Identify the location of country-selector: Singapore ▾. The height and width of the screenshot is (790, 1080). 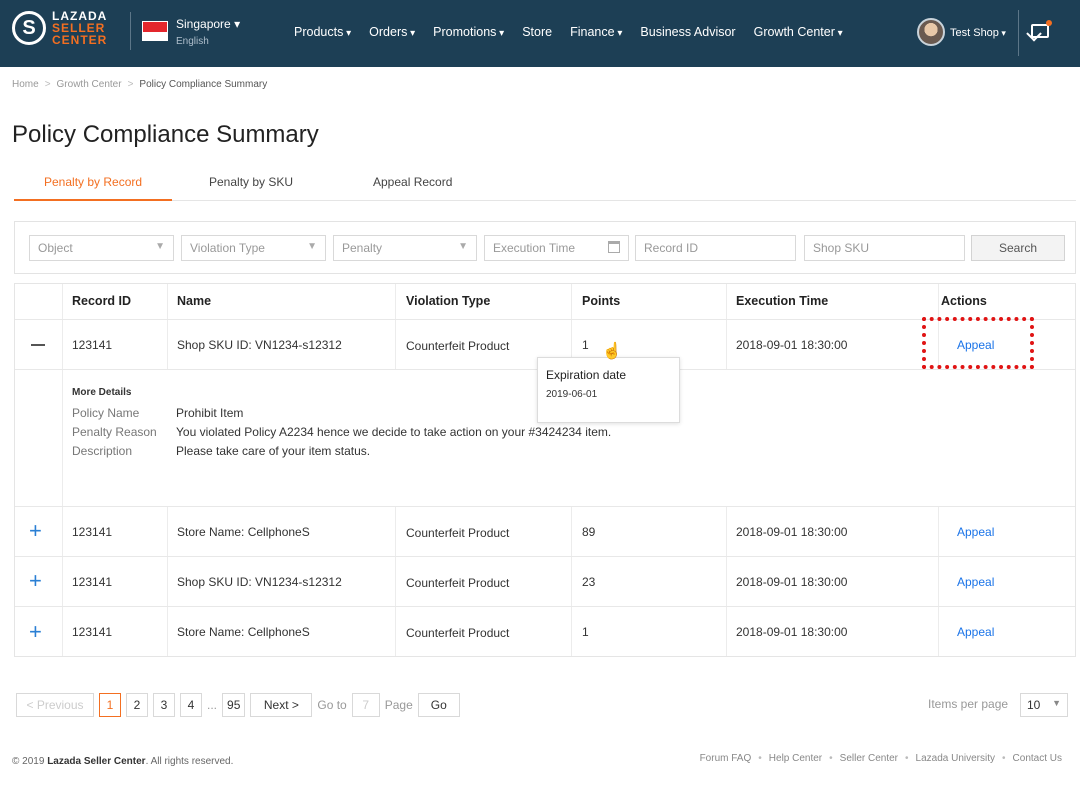
(208, 24).